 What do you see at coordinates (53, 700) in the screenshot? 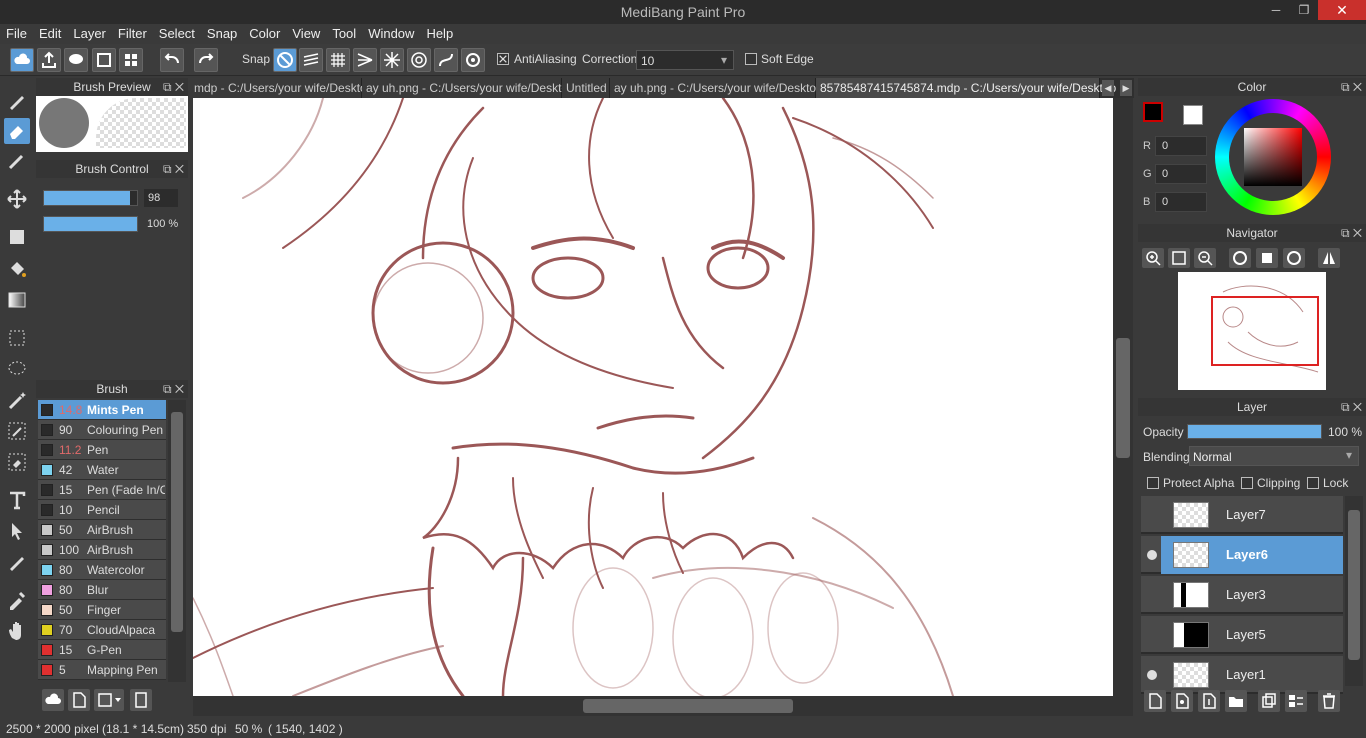
I see `cloud-brush-icon` at bounding box center [53, 700].